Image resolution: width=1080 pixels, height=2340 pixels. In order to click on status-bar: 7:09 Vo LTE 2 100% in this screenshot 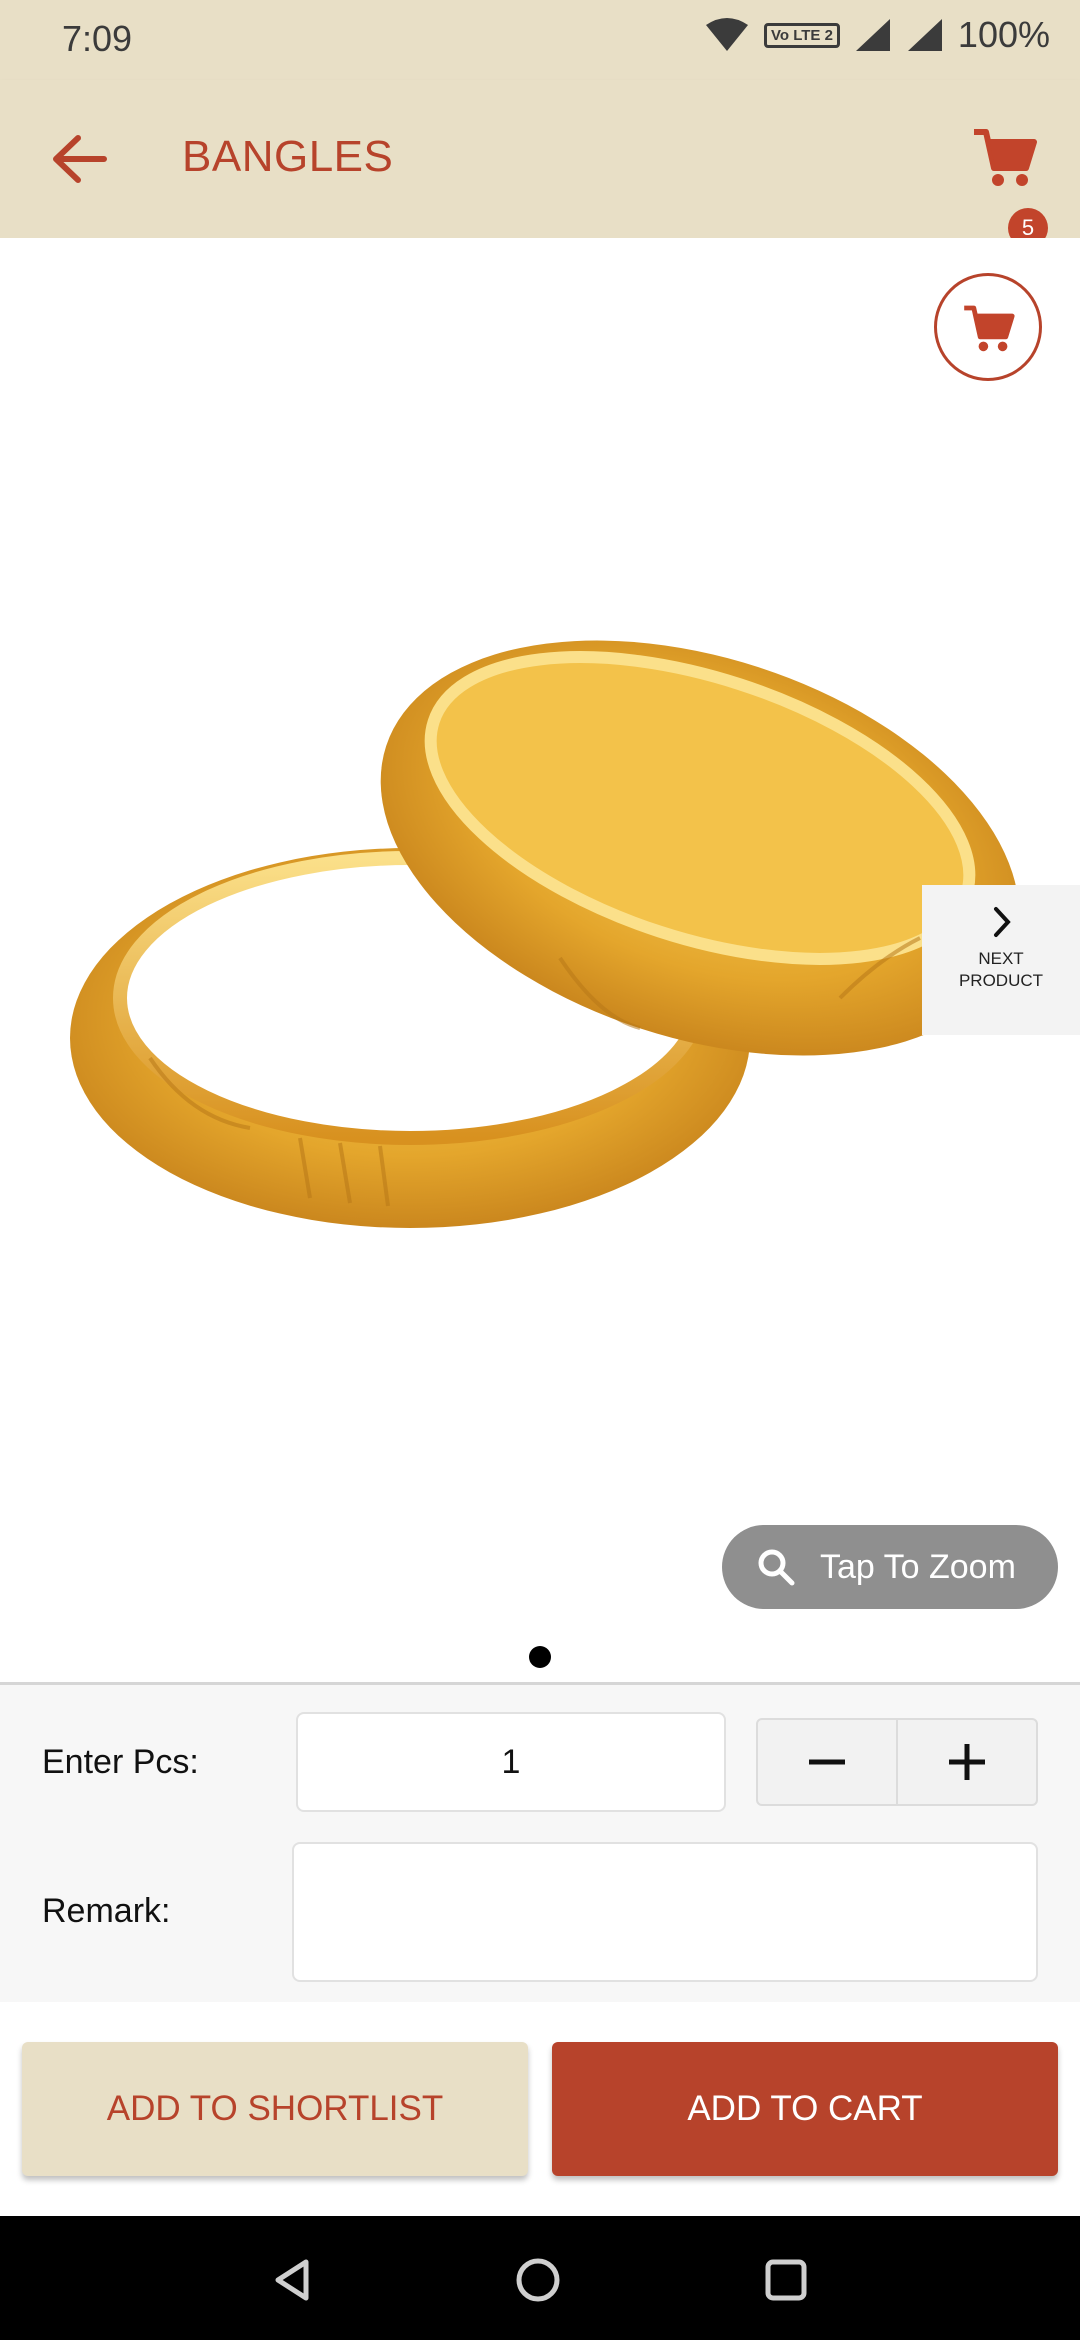, I will do `click(540, 40)`.